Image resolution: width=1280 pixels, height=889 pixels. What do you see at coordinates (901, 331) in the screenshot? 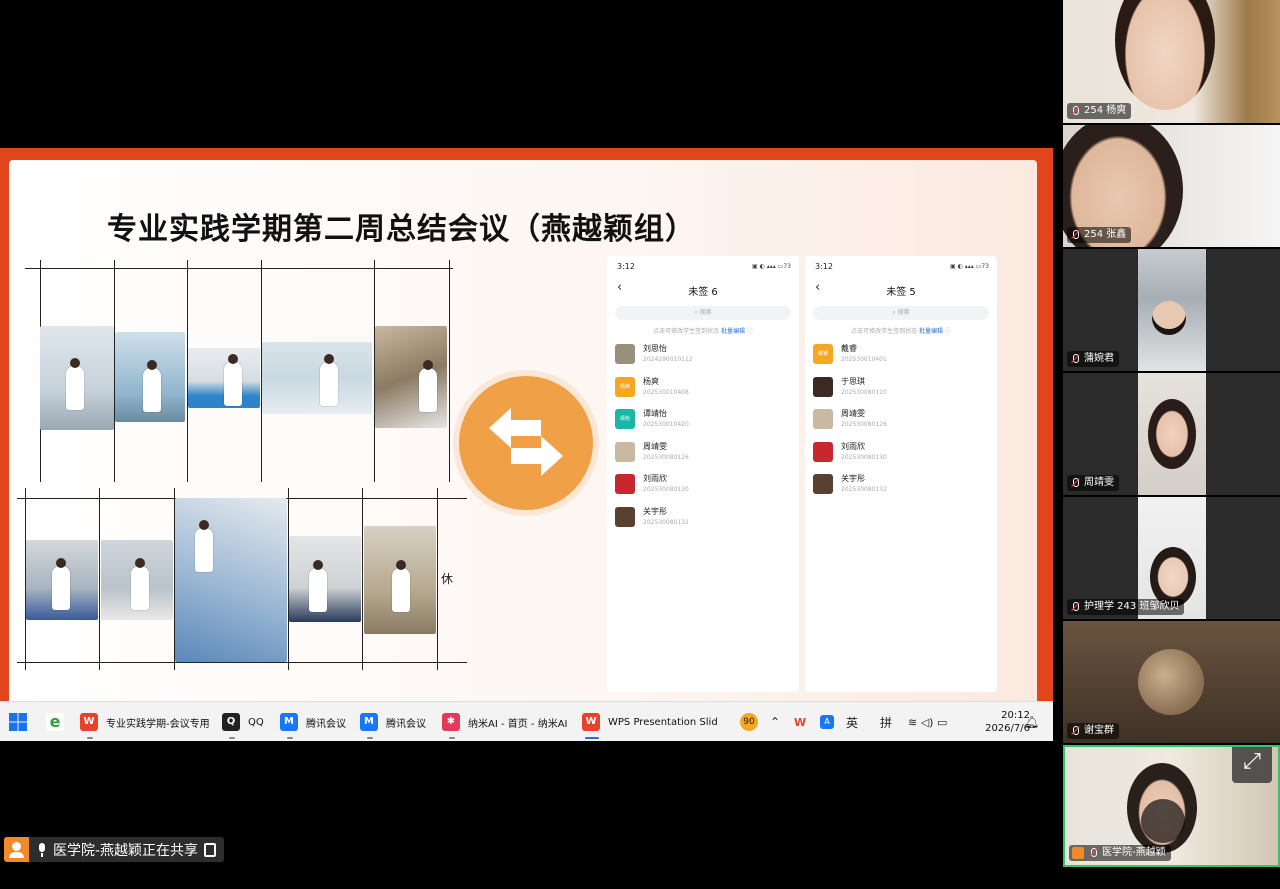
I see `phone-hint: 点击可修改学生签到状态 批量编辑 ⓘ` at bounding box center [901, 331].